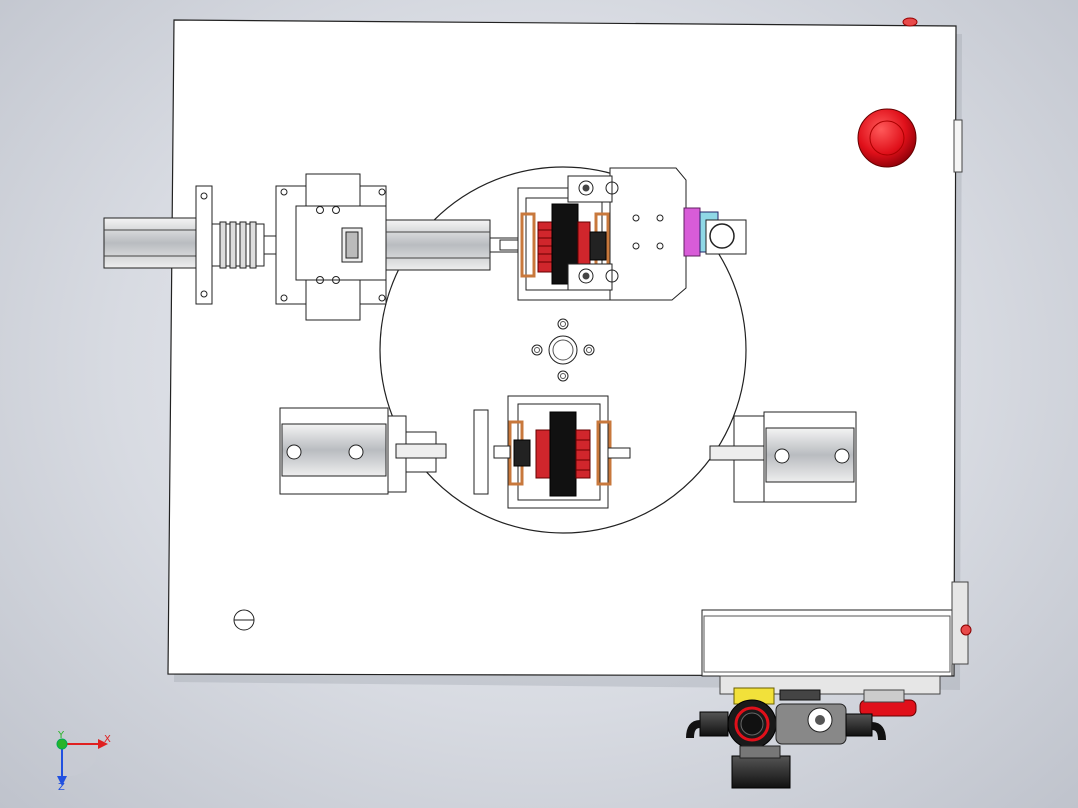  What do you see at coordinates (958, 146) in the screenshot?
I see `plate-edge-tab` at bounding box center [958, 146].